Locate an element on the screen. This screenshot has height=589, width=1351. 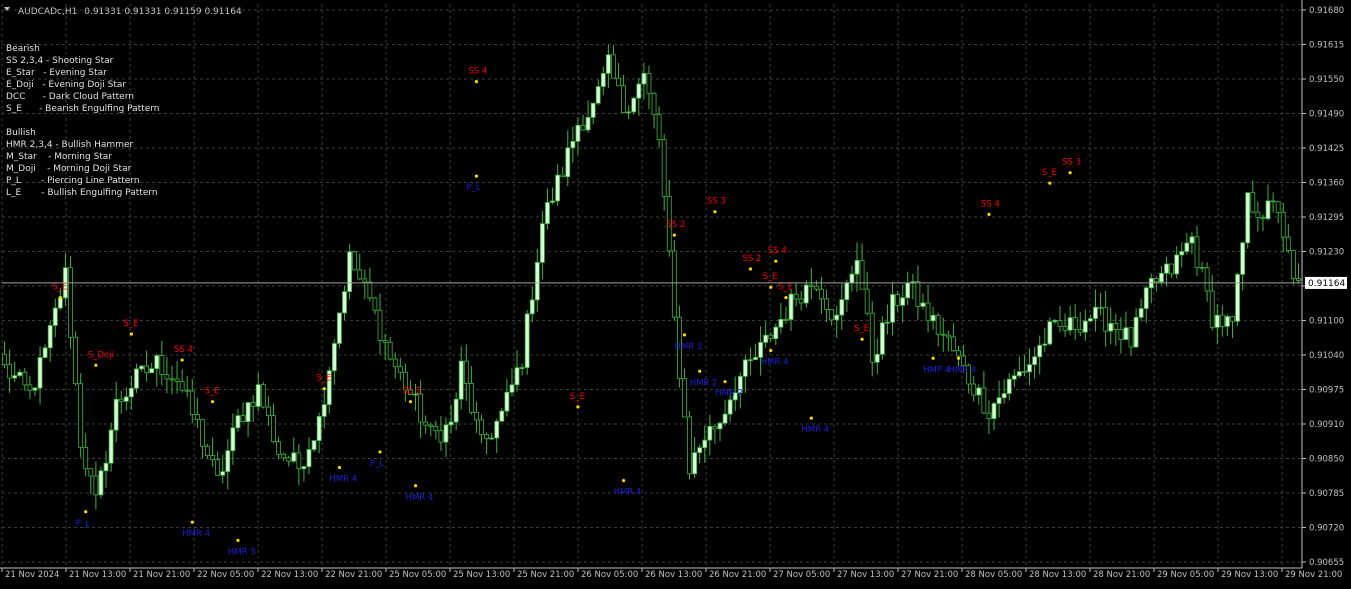
time-tick-label: 21 Nov 2024 is located at coordinates (32, 575).